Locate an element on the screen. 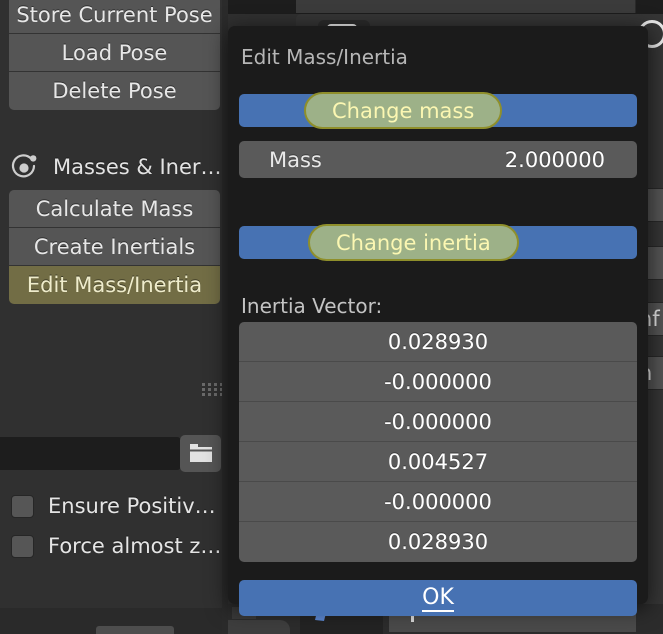 This screenshot has width=663, height=634. inertia-value-3: 0.004527 is located at coordinates (438, 462).